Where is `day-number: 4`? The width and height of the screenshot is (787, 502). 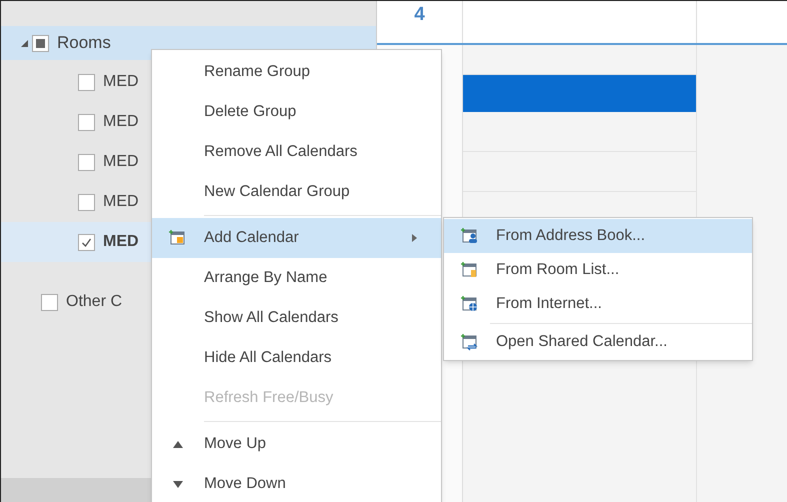
day-number: 4 is located at coordinates (419, 15).